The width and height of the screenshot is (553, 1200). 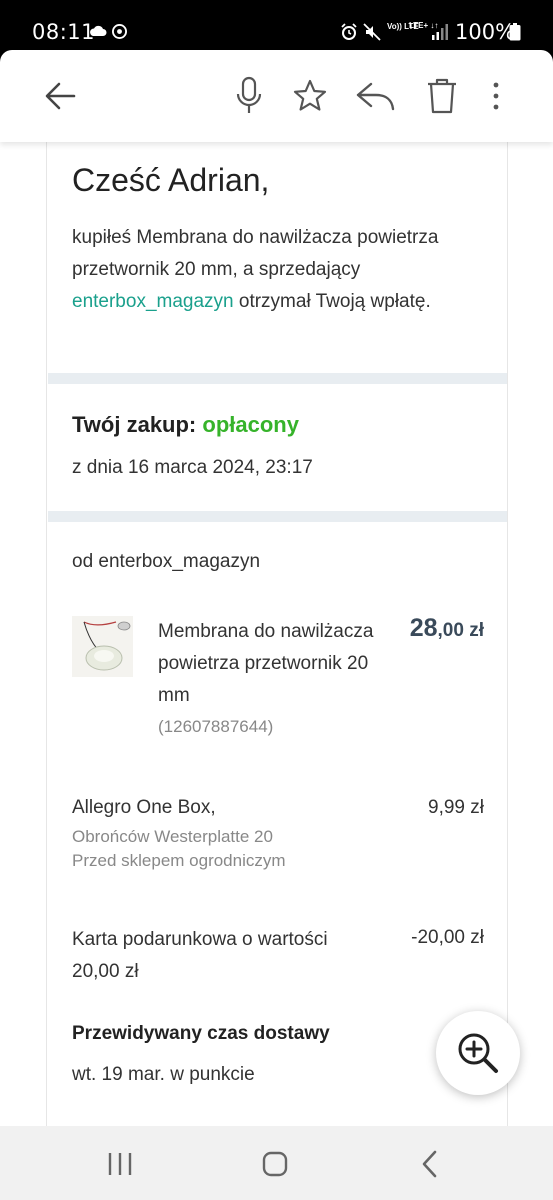 What do you see at coordinates (64, 32) in the screenshot?
I see `status-time: 08:11` at bounding box center [64, 32].